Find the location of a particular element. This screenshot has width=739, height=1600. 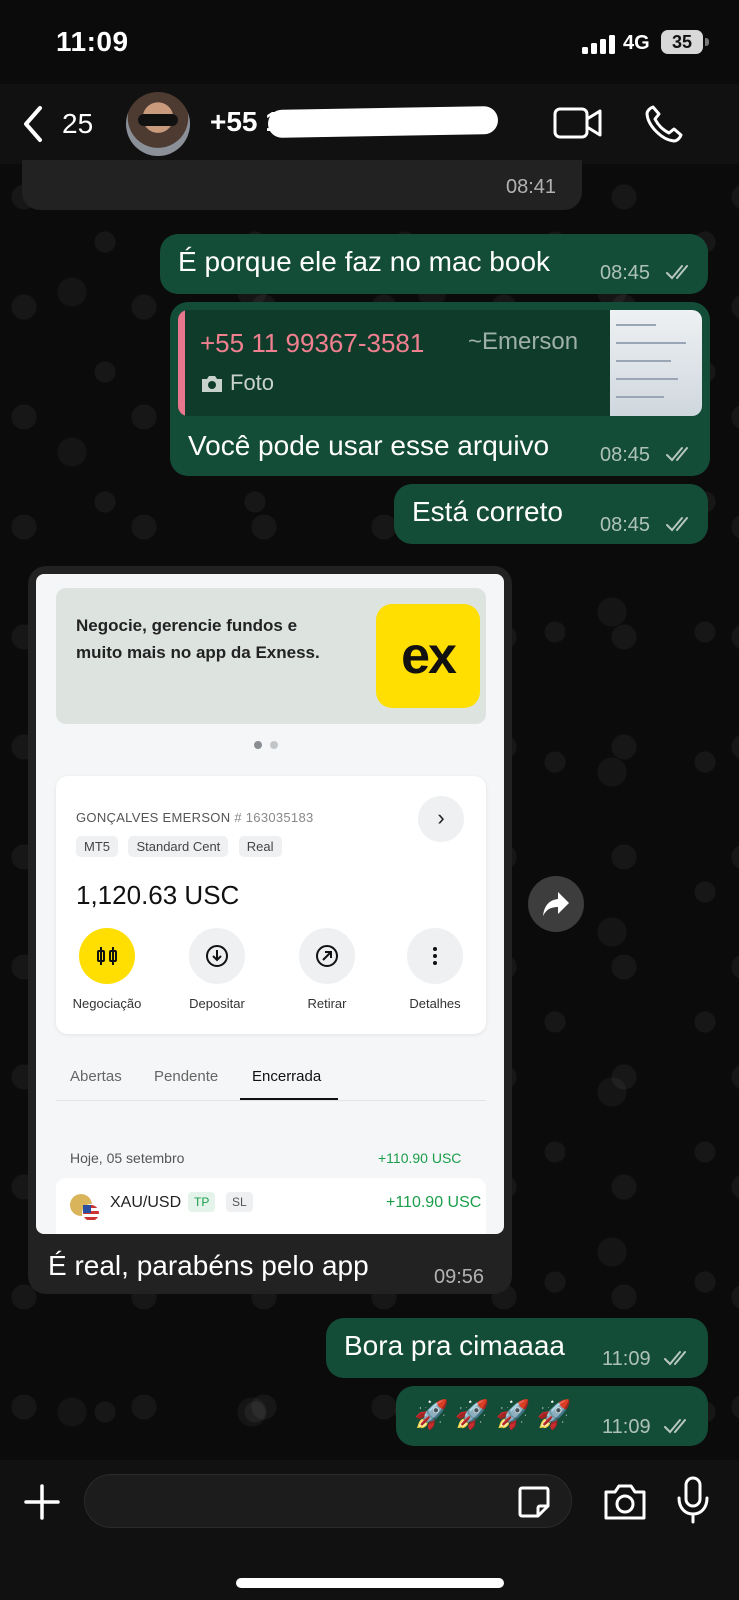

tab-pending: Pendente is located at coordinates (186, 1076).